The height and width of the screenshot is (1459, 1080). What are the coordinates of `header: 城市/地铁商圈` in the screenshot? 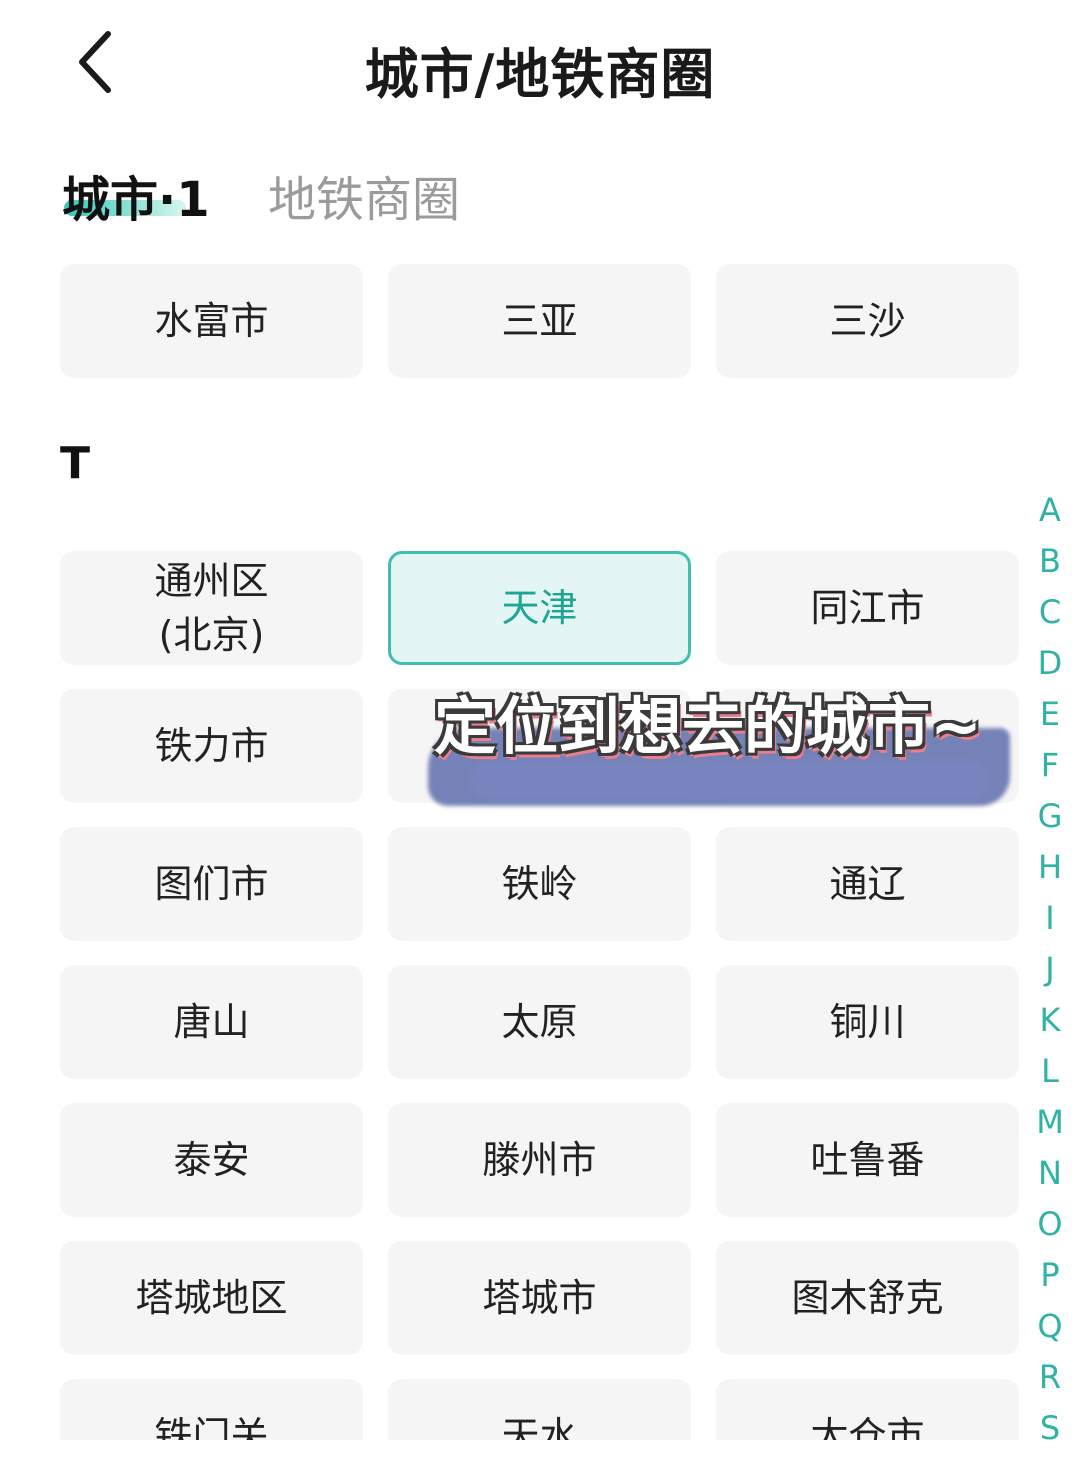 It's located at (540, 65).